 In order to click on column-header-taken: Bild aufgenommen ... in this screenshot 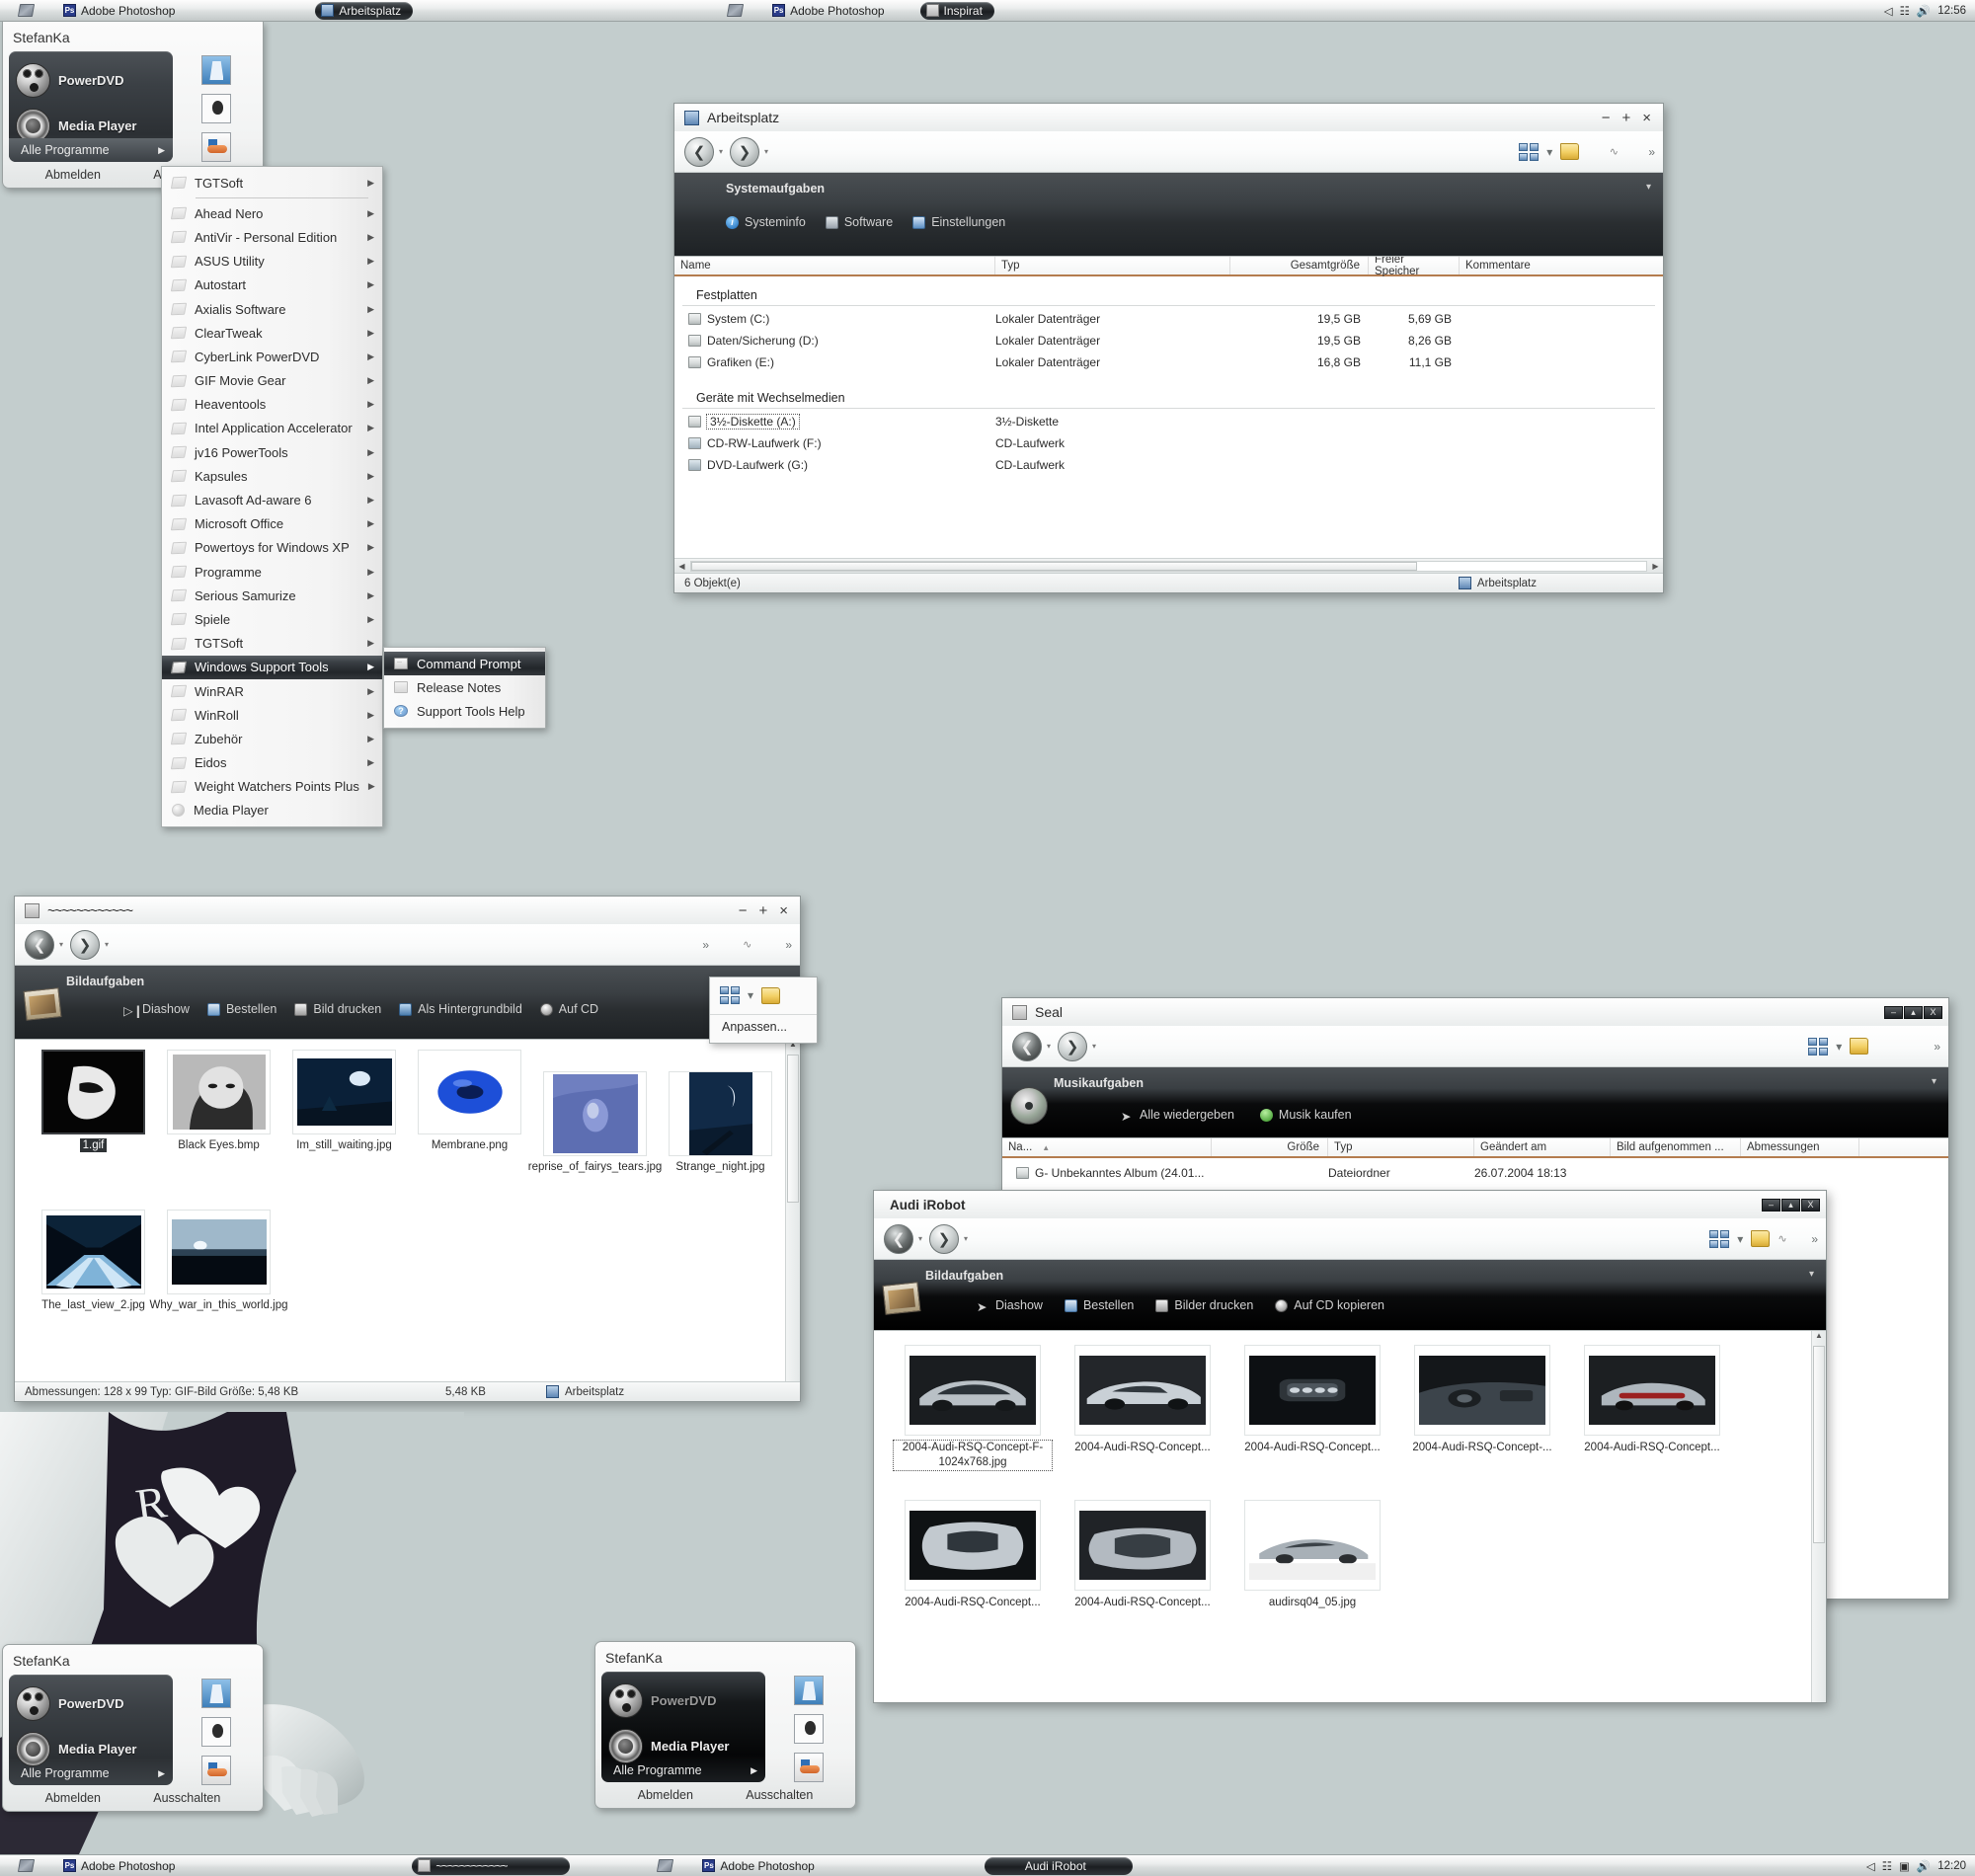, I will do `click(1676, 1147)`.